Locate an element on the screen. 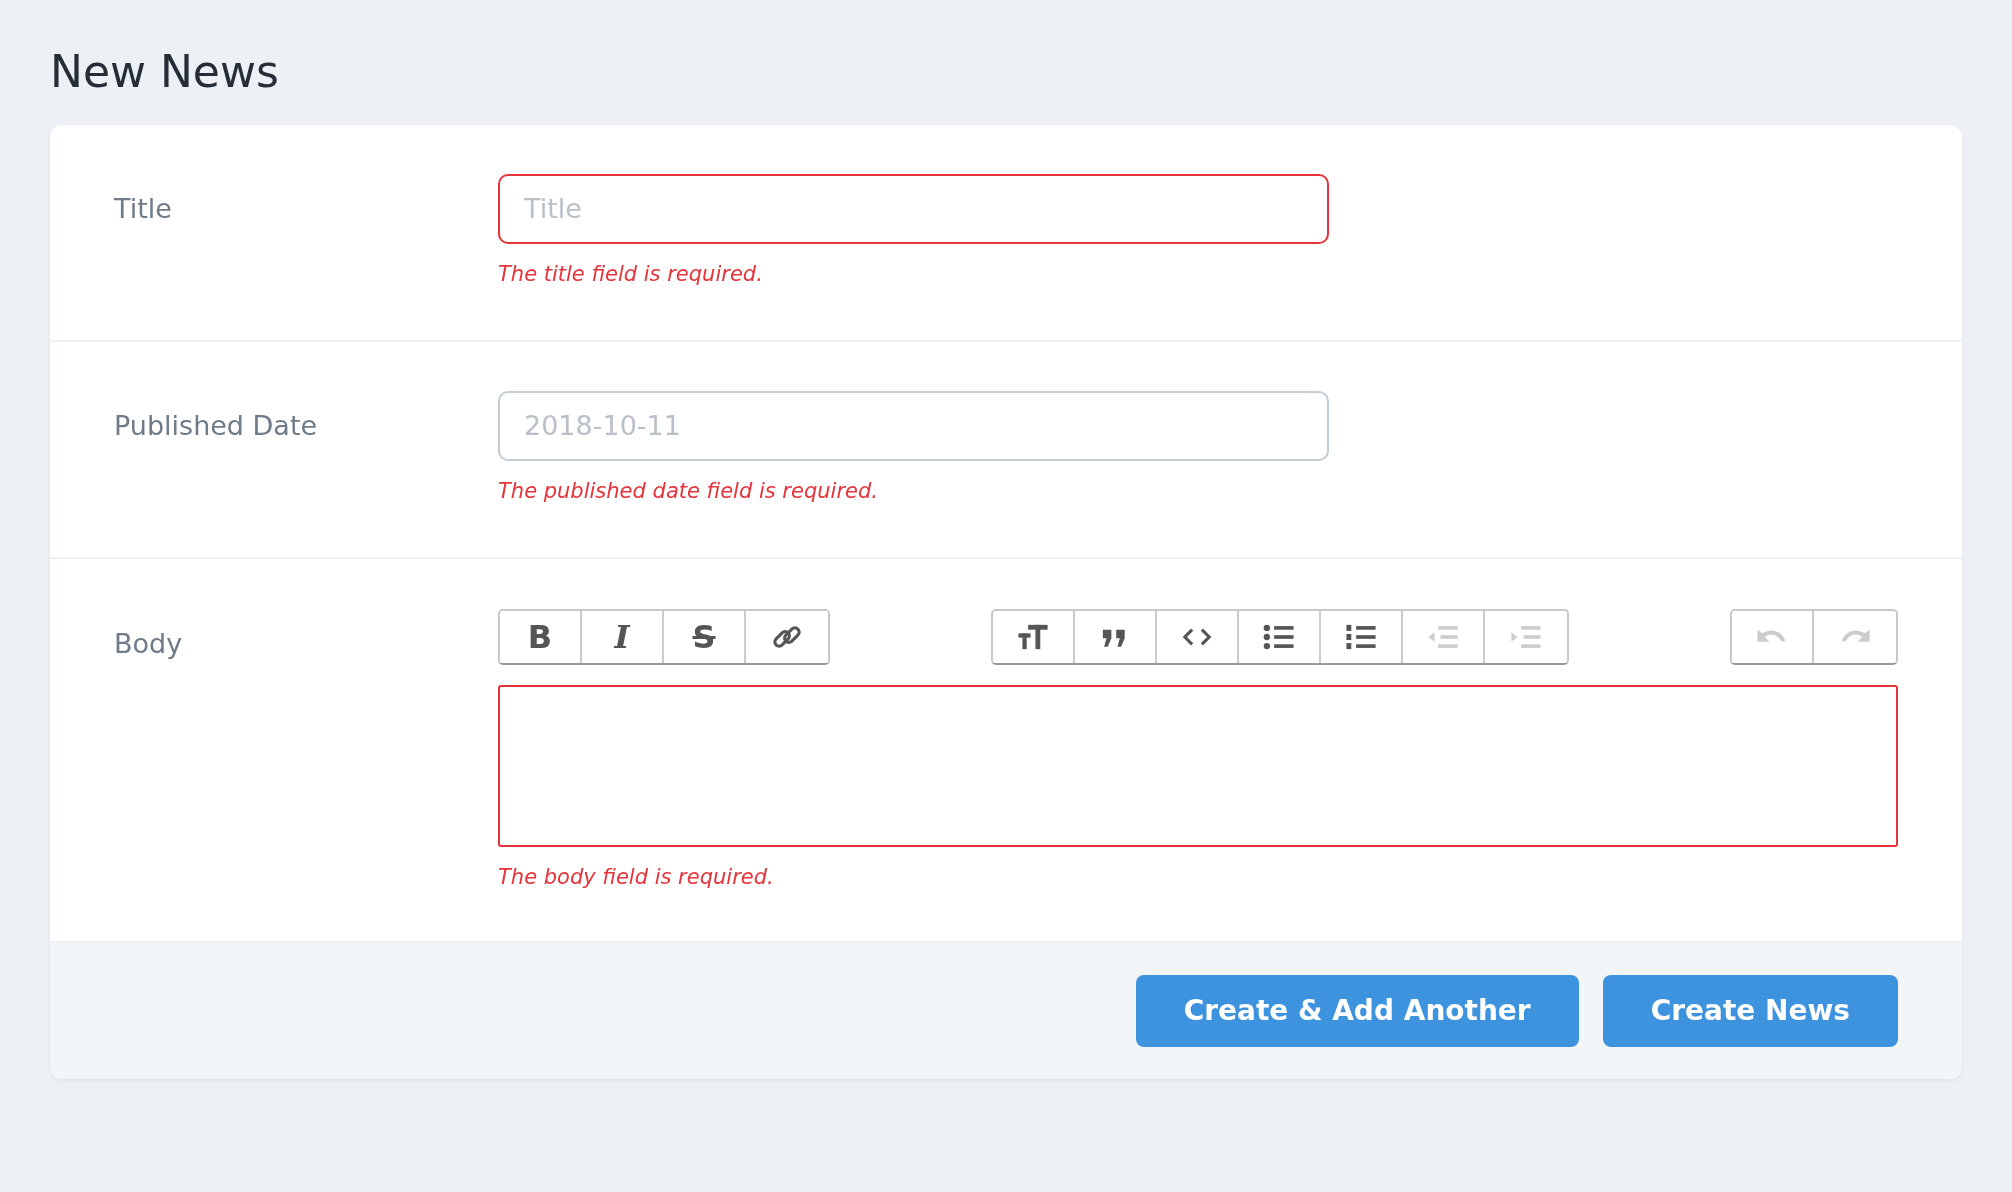 This screenshot has width=2012, height=1192. error-message: The title field is required. is located at coordinates (631, 273).